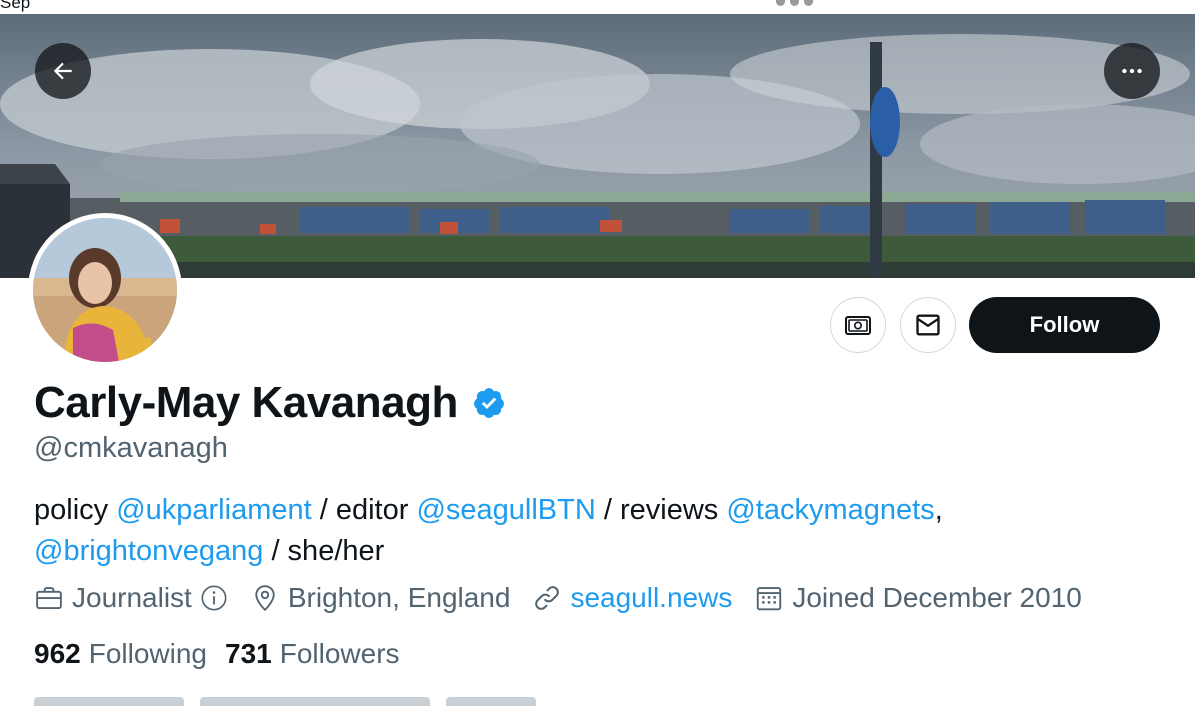 This screenshot has height=706, width=1200. I want to click on follow-stats: 962 Following 731 Followers, so click(226, 654).